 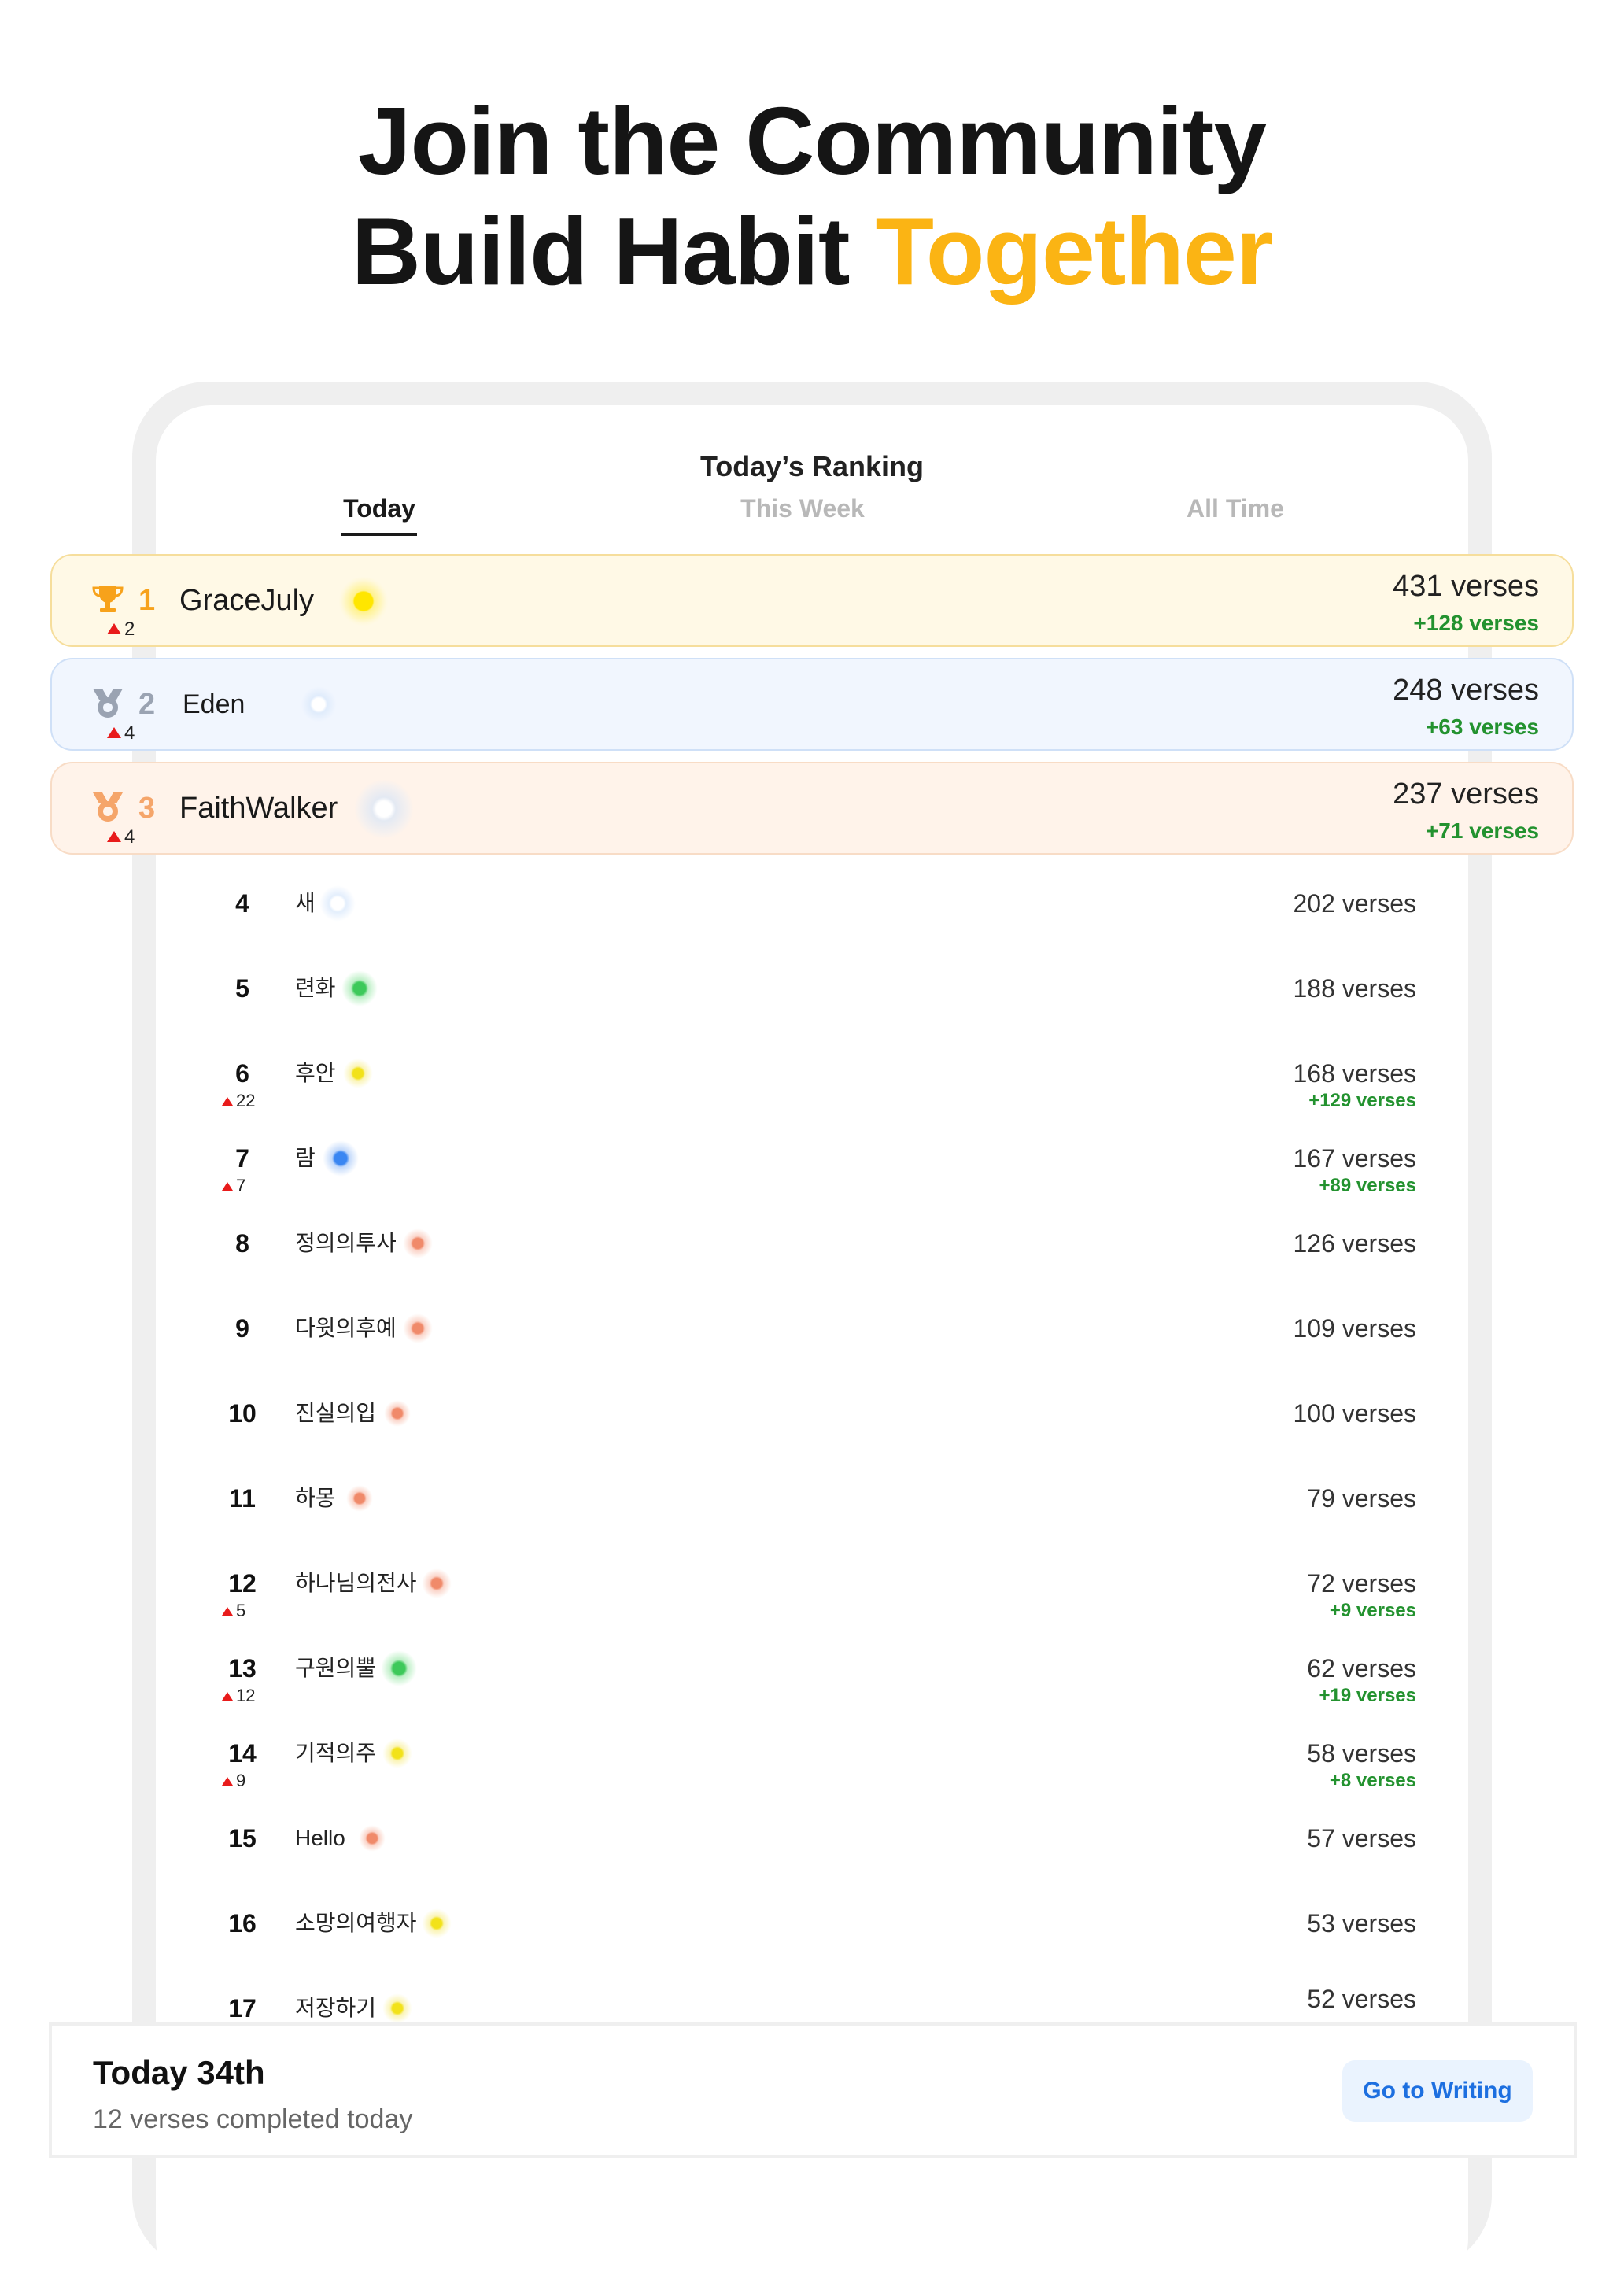 What do you see at coordinates (812, 1602) in the screenshot?
I see `list-row-rank-12: 12 5 하나님의전사 72 verses +9 verses` at bounding box center [812, 1602].